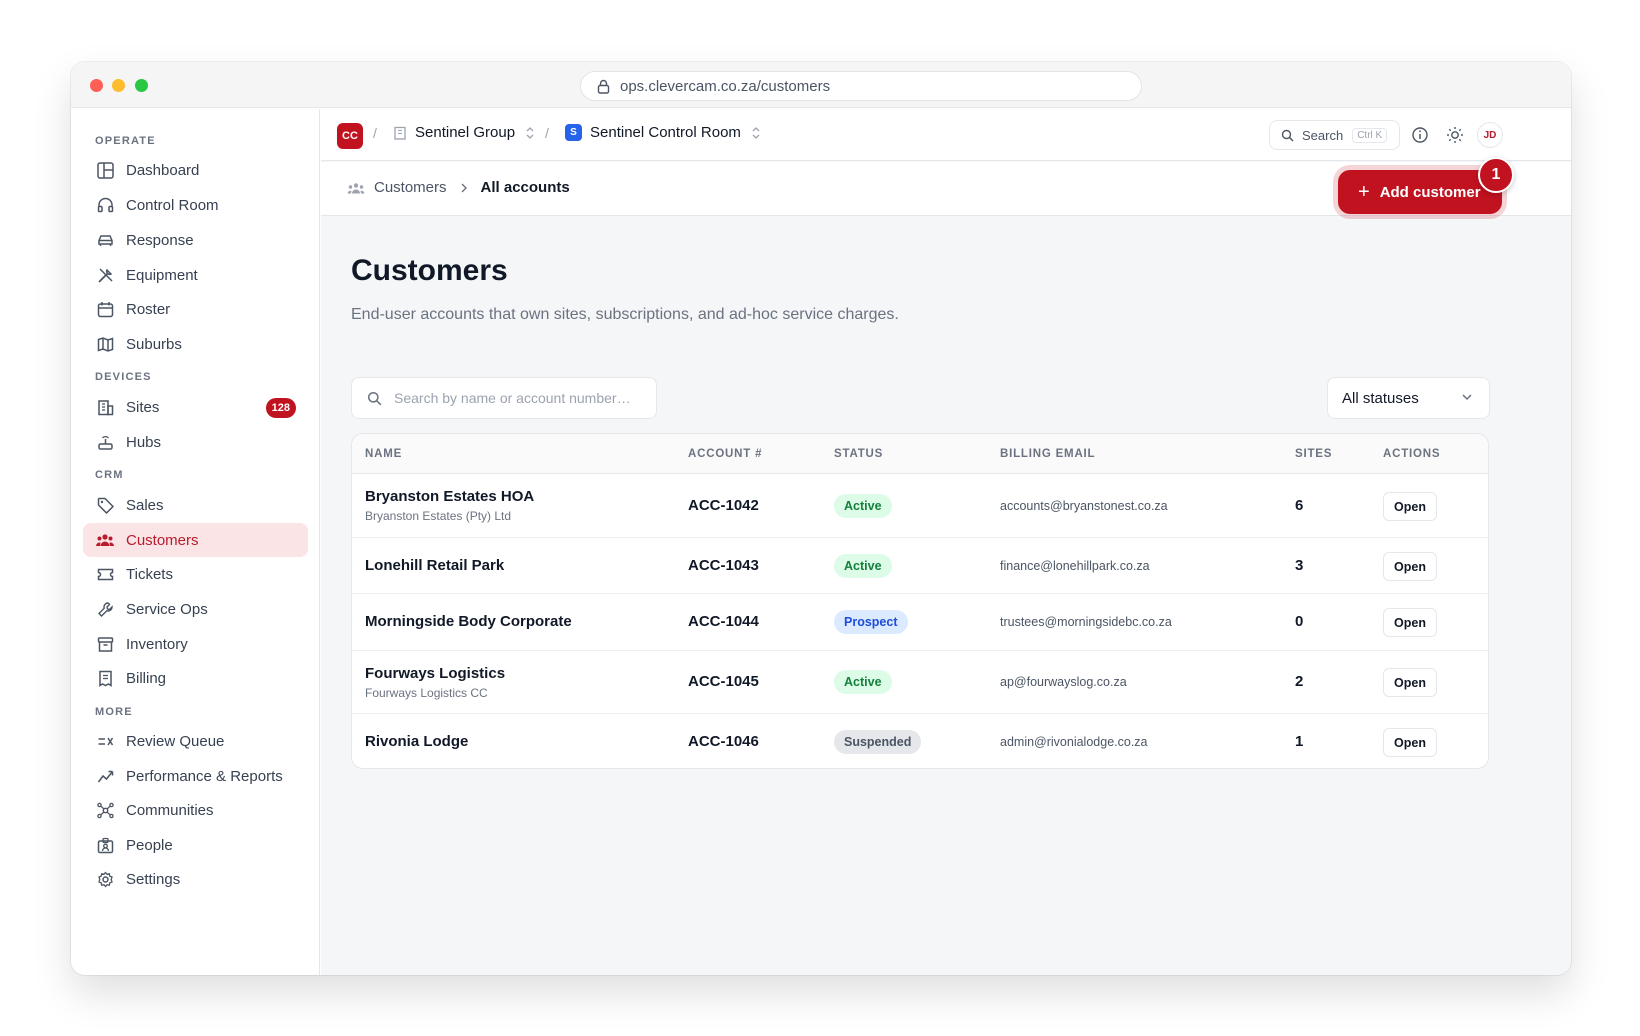  Describe the element at coordinates (723, 681) in the screenshot. I see `account-number: ACC-1045` at that location.